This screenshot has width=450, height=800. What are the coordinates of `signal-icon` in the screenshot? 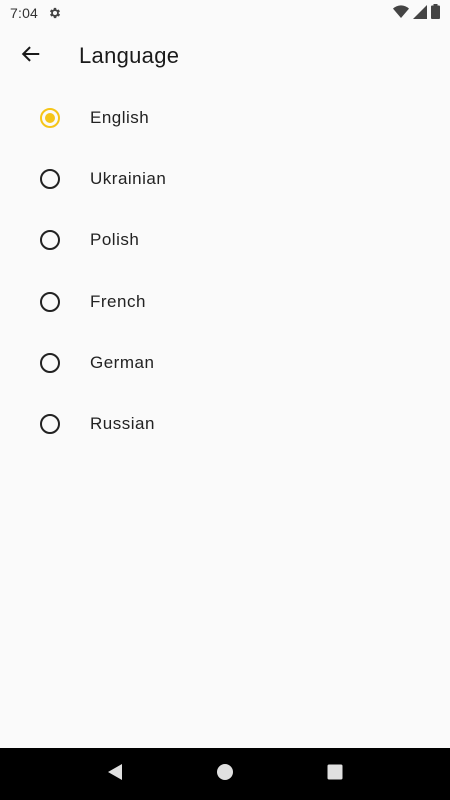 It's located at (420, 13).